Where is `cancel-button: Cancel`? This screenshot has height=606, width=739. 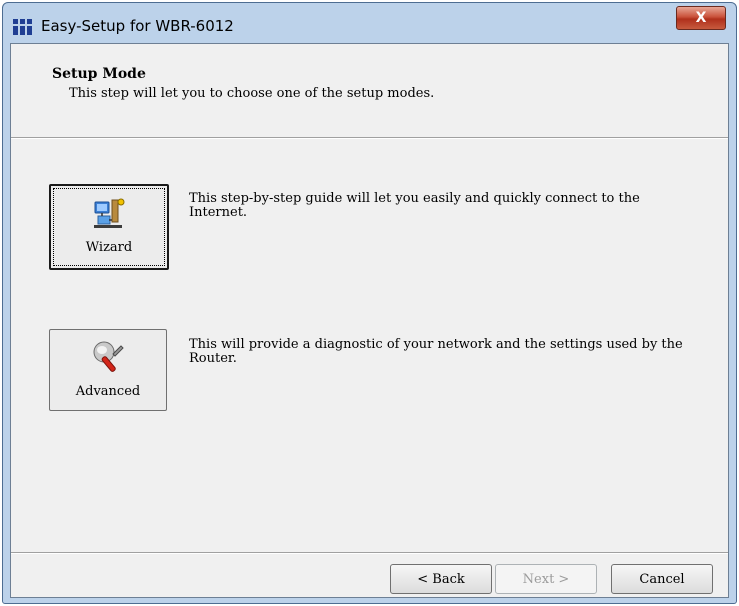
cancel-button: Cancel is located at coordinates (662, 579).